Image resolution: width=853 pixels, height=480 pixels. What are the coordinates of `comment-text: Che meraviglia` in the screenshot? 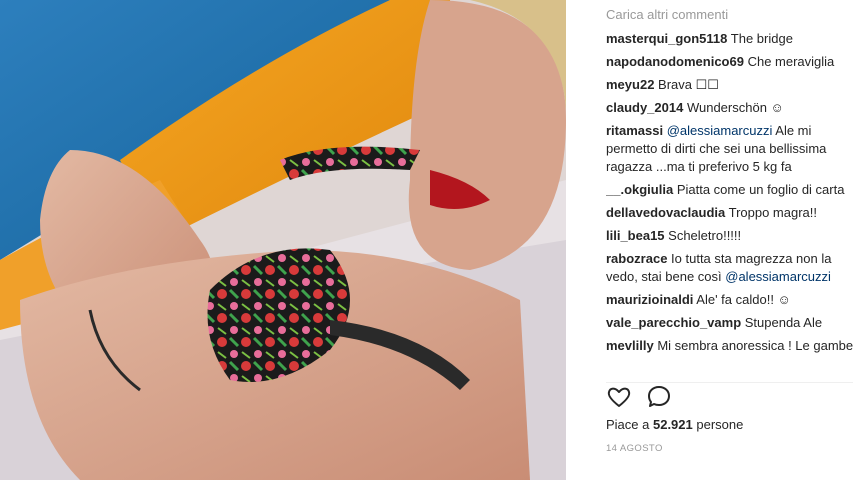 It's located at (789, 61).